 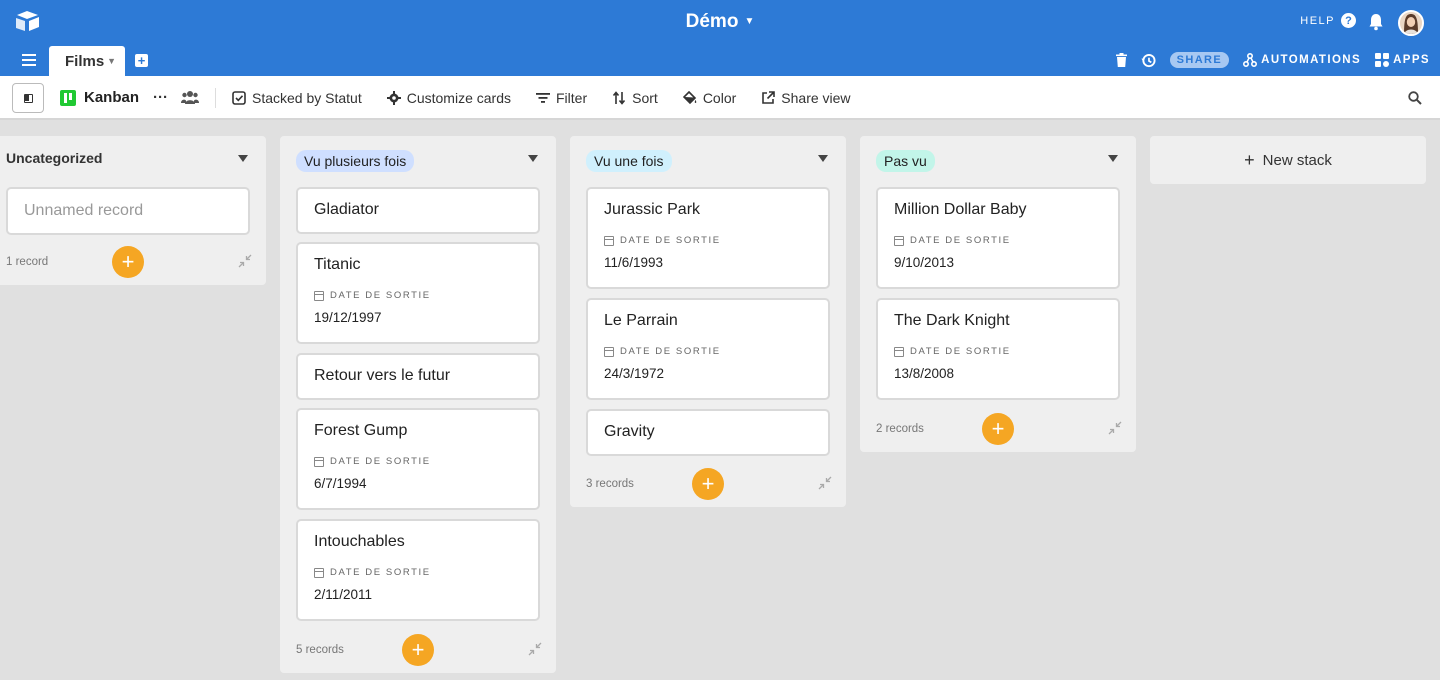 I want to click on record-card: Intouchables DATE DE SORTIE 2/11/2011, so click(x=418, y=570).